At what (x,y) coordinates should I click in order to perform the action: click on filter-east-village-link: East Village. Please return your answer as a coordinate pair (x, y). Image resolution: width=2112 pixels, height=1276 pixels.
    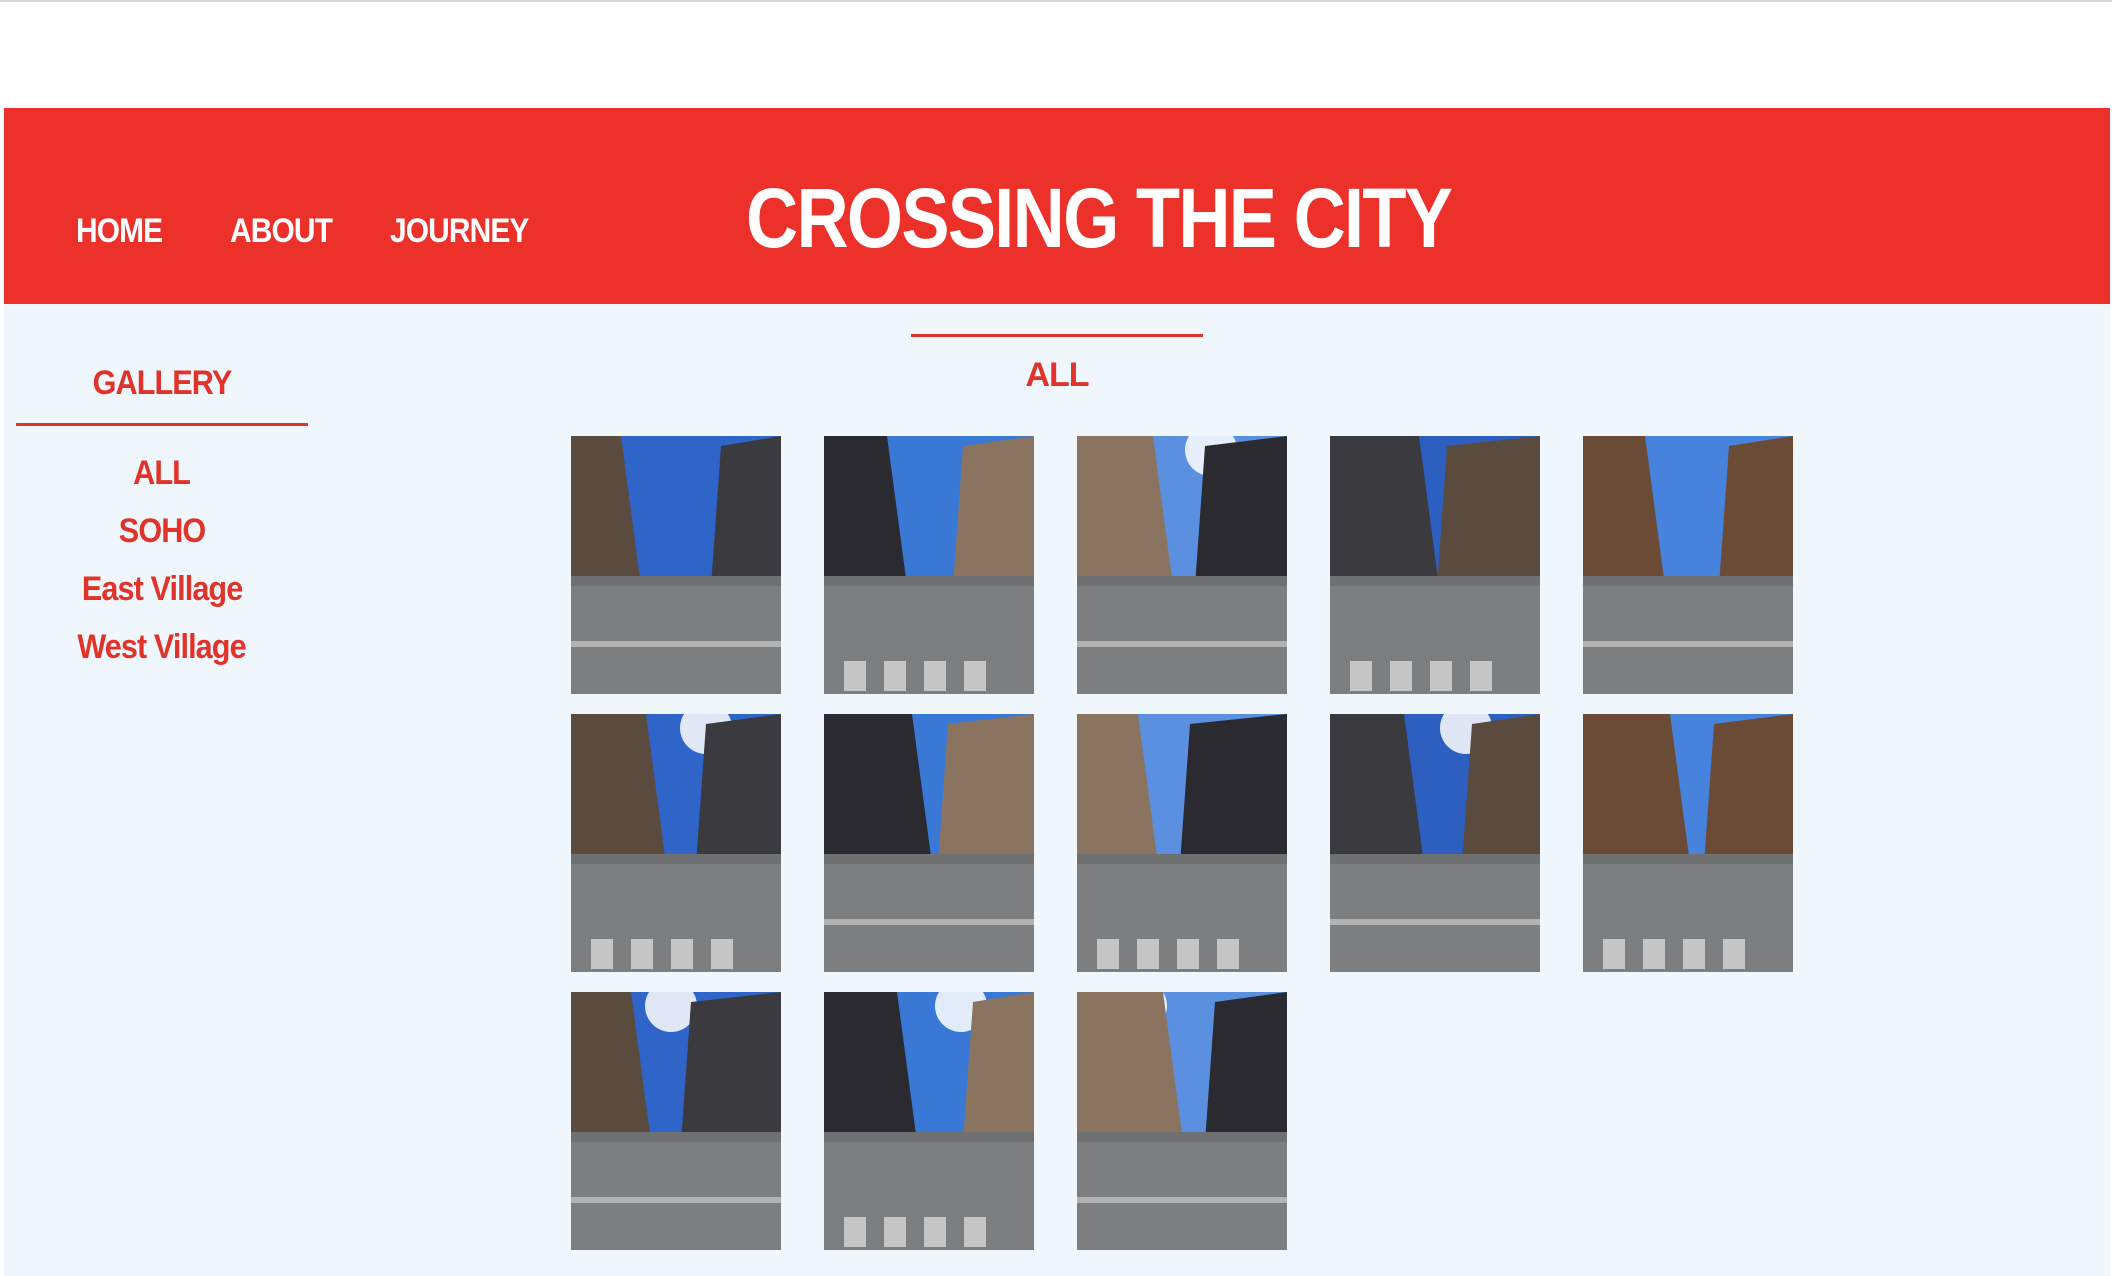
    Looking at the image, I should click on (162, 589).